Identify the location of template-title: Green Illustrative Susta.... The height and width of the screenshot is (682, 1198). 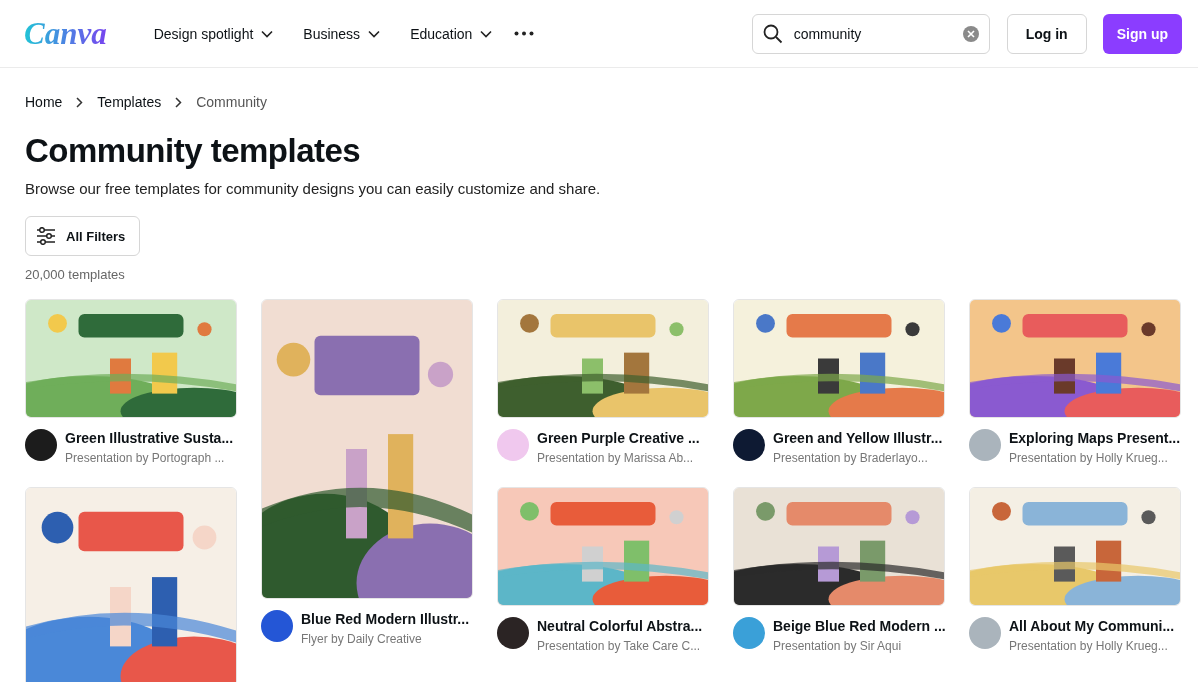
(149, 438).